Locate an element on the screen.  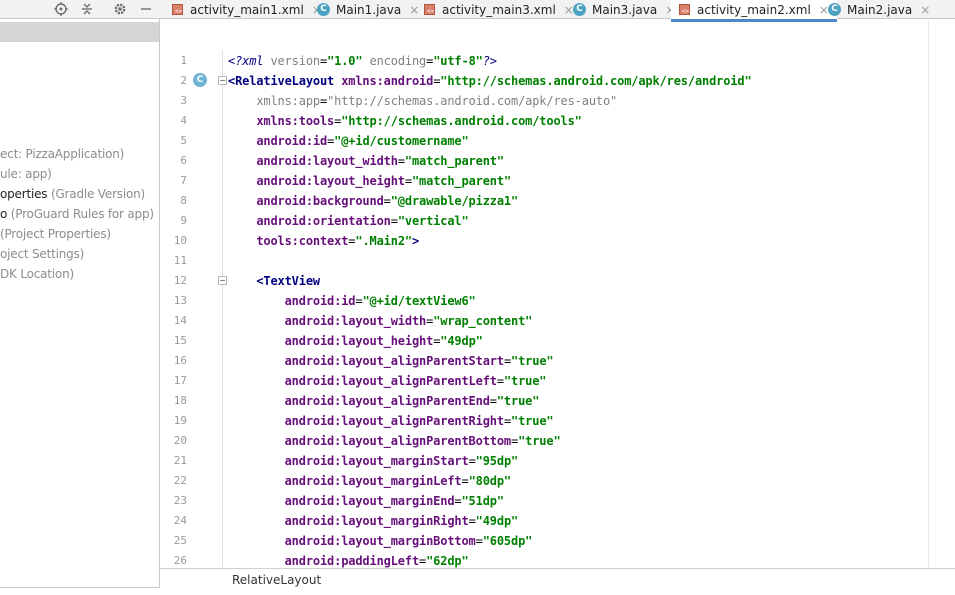
project-toolbar is located at coordinates (80, 9).